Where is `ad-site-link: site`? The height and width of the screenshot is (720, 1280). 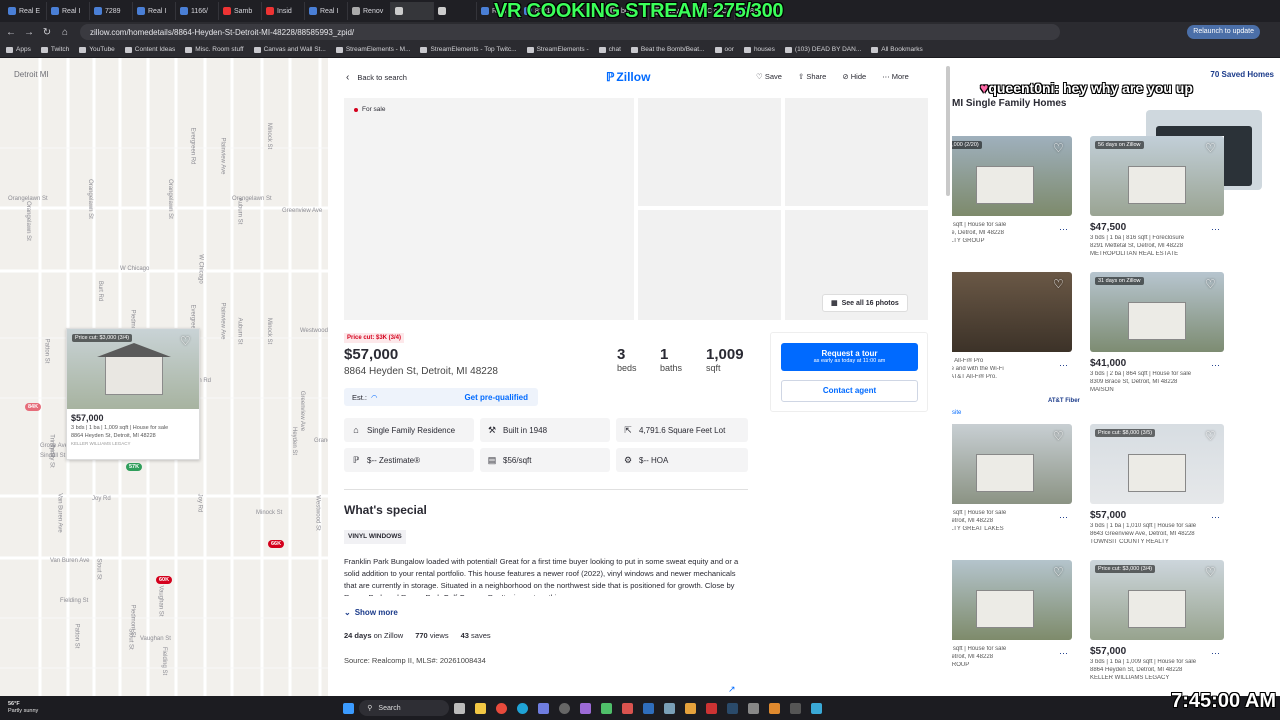
ad-site-link: site is located at coordinates (956, 413).